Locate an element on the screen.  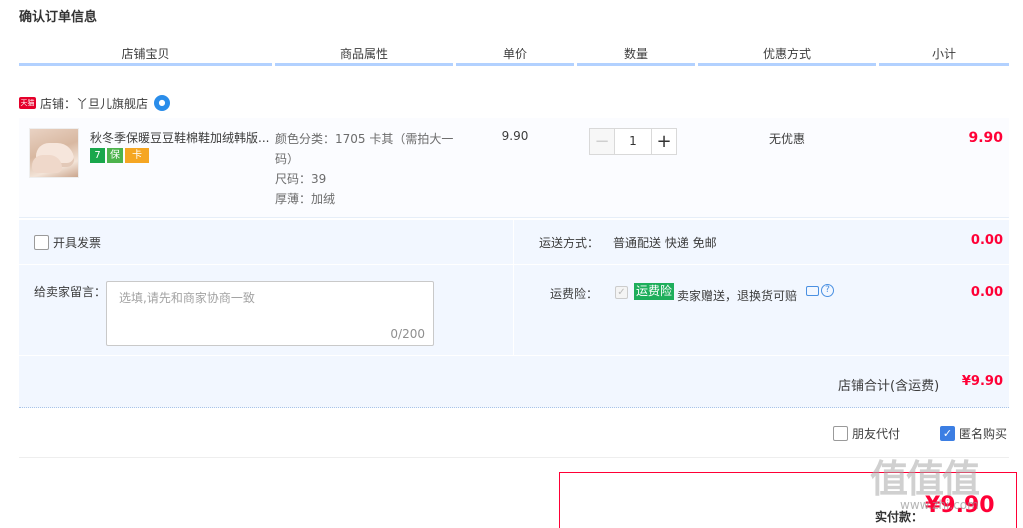
service-badges: 7 保 卡 is located at coordinates (119, 155).